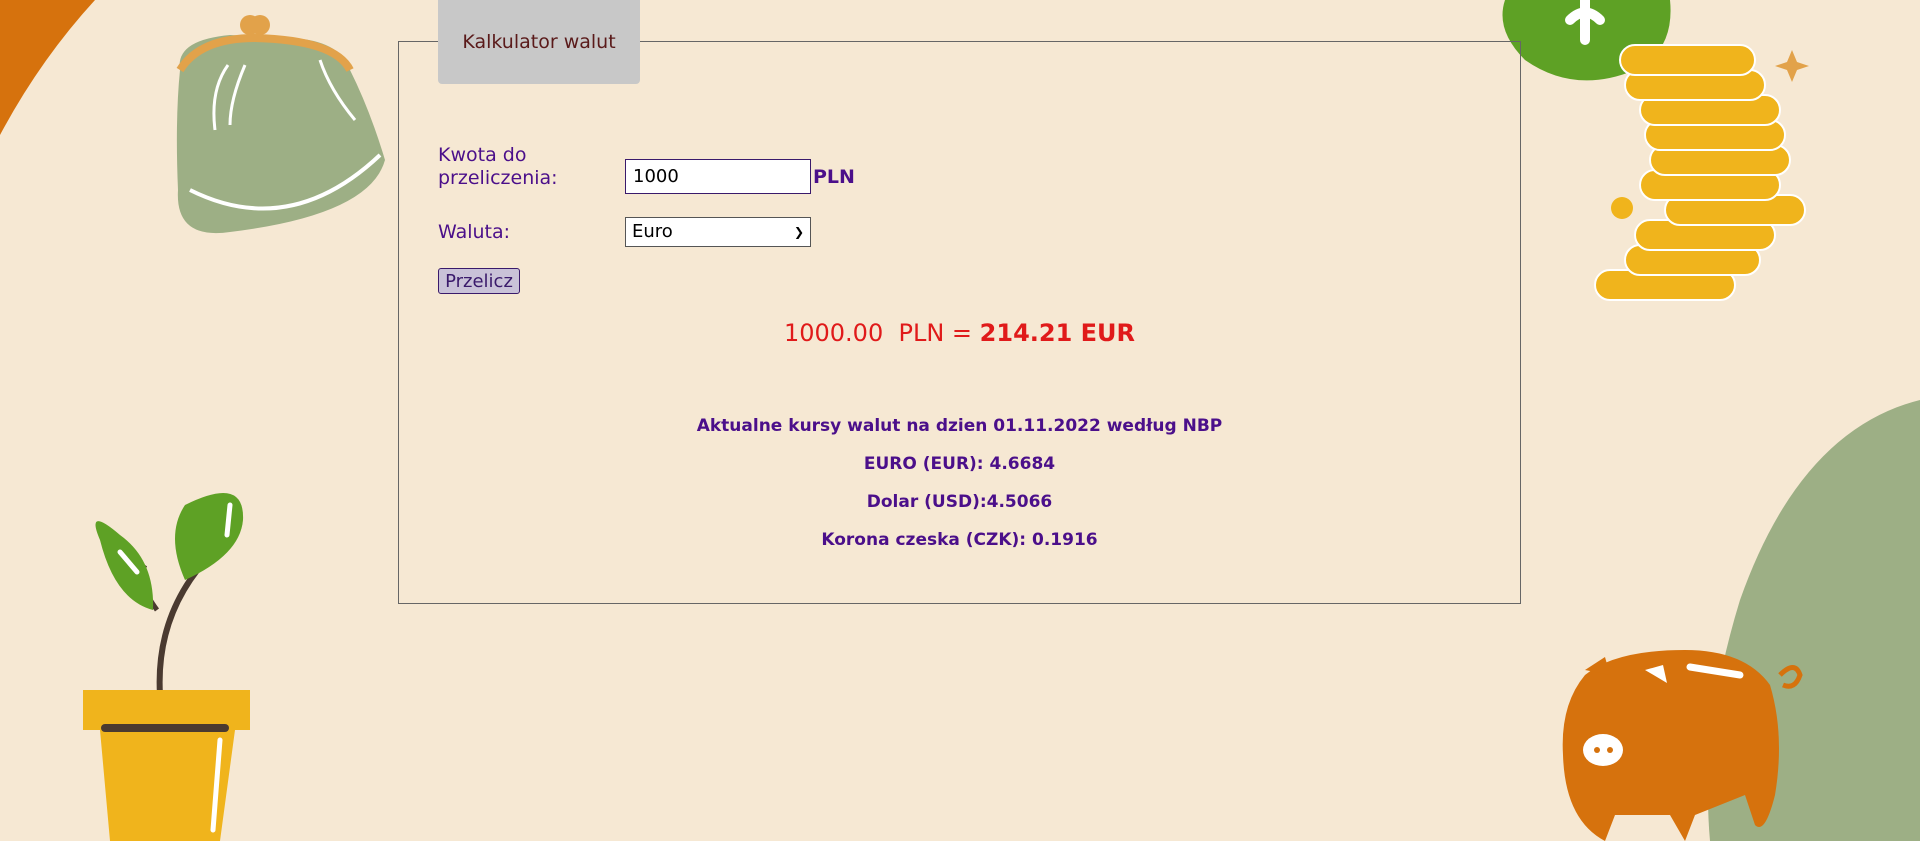 The height and width of the screenshot is (841, 1920). Describe the element at coordinates (539, 42) in the screenshot. I see `calculator-tab-title: Kalkulator walut` at that location.